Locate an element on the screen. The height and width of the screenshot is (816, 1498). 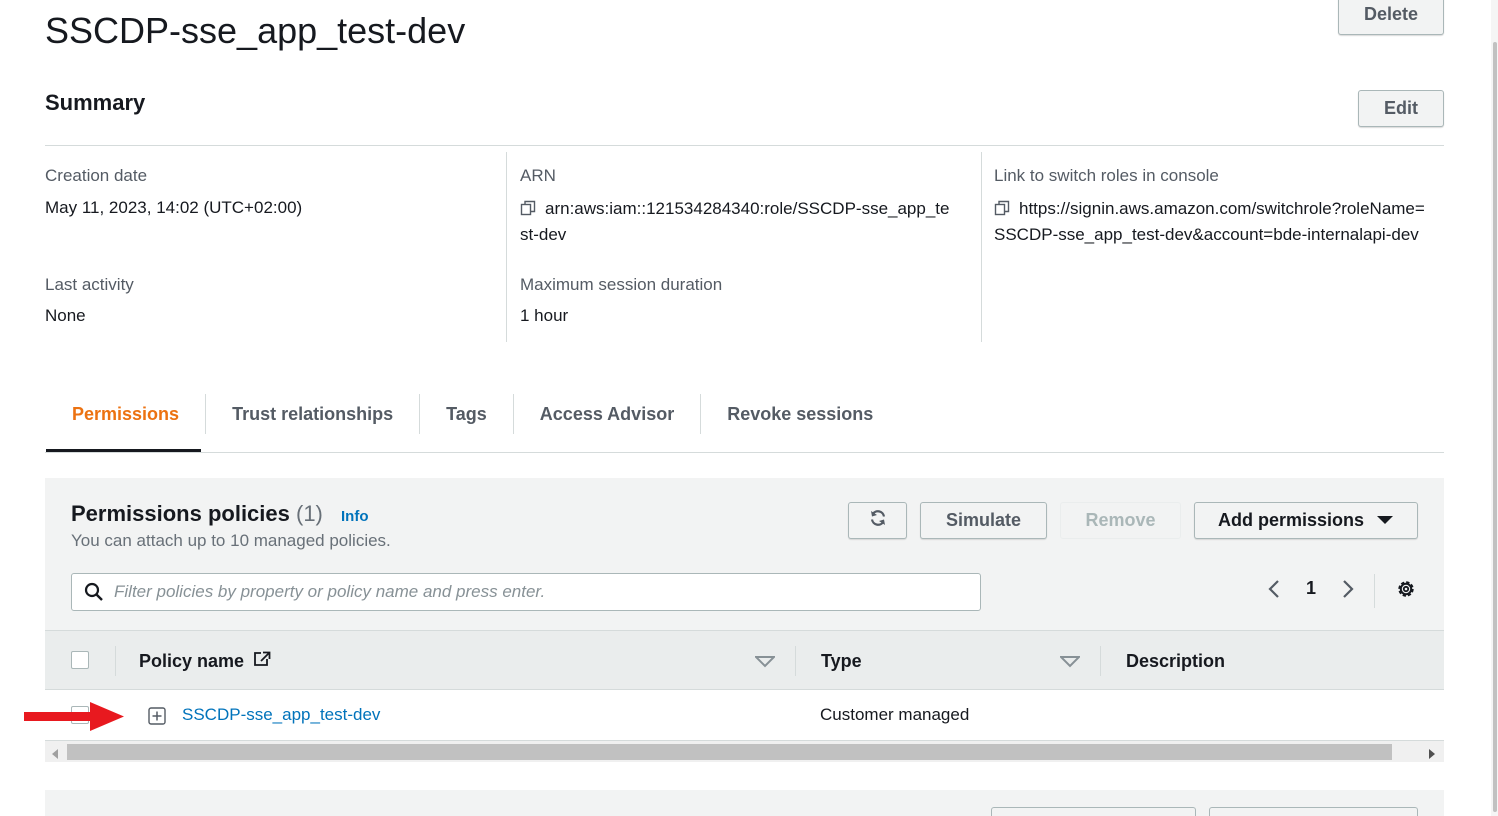
tab-trust-relationships: Trust relationships is located at coordinates (313, 414).